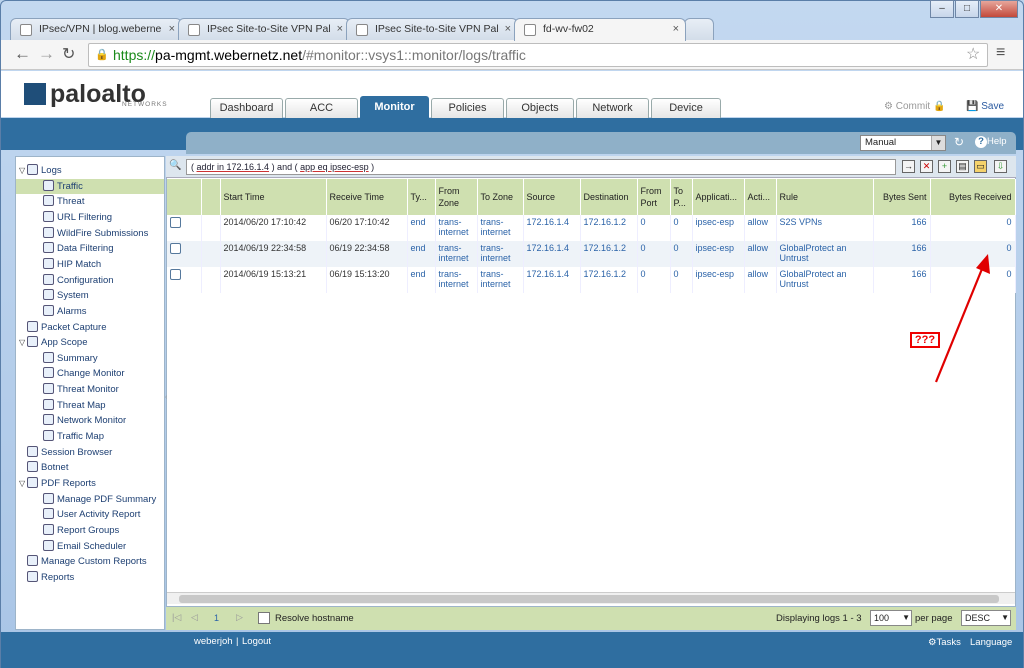 The height and width of the screenshot is (668, 1024). I want to click on sidebar-item-threat-map: Threat Map, so click(90, 405).